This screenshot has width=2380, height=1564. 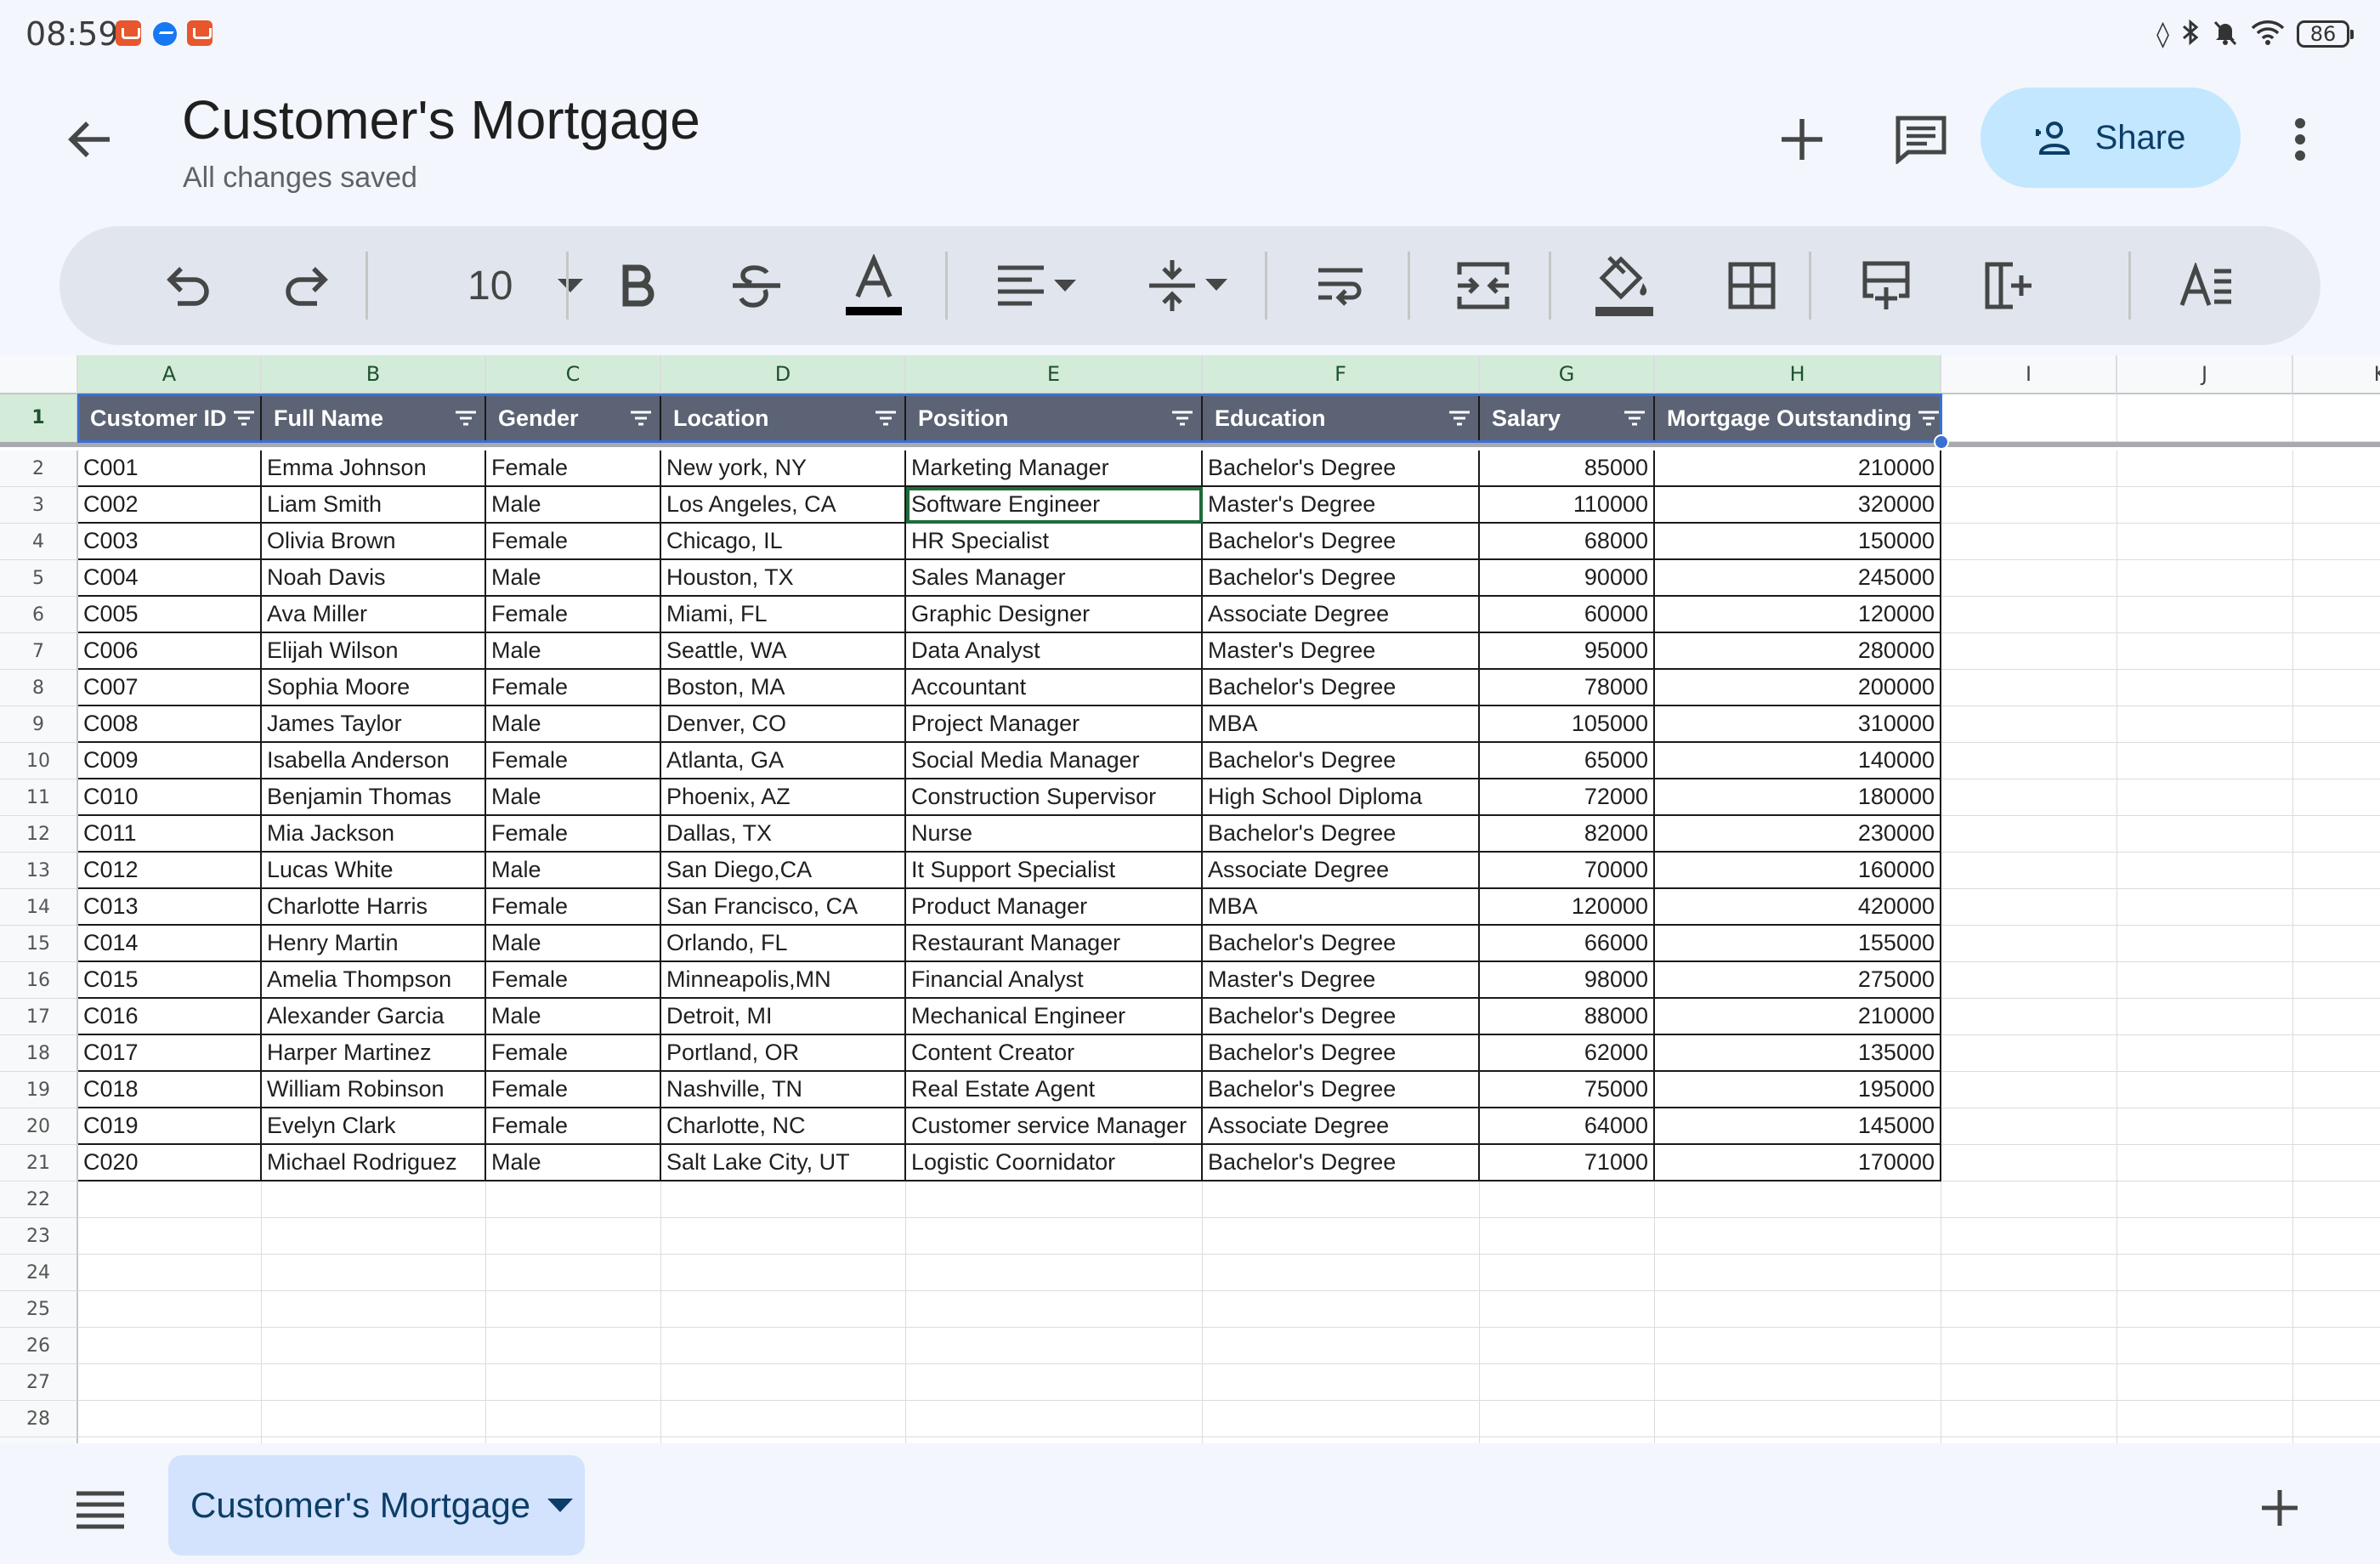 I want to click on data-cell: Nurse, so click(x=1054, y=834).